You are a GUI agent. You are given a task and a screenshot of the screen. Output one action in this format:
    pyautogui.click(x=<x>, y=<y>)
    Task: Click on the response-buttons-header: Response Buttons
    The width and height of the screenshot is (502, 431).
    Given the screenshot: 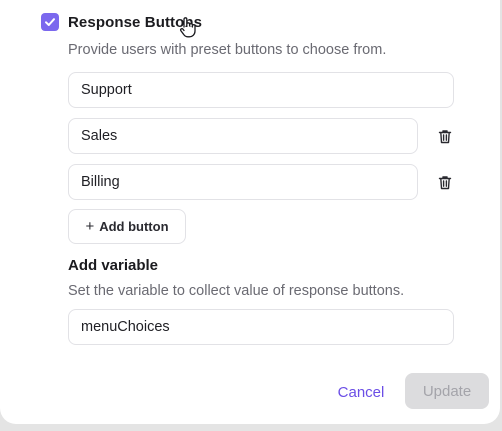 What is the action you would take?
    pyautogui.click(x=121, y=22)
    